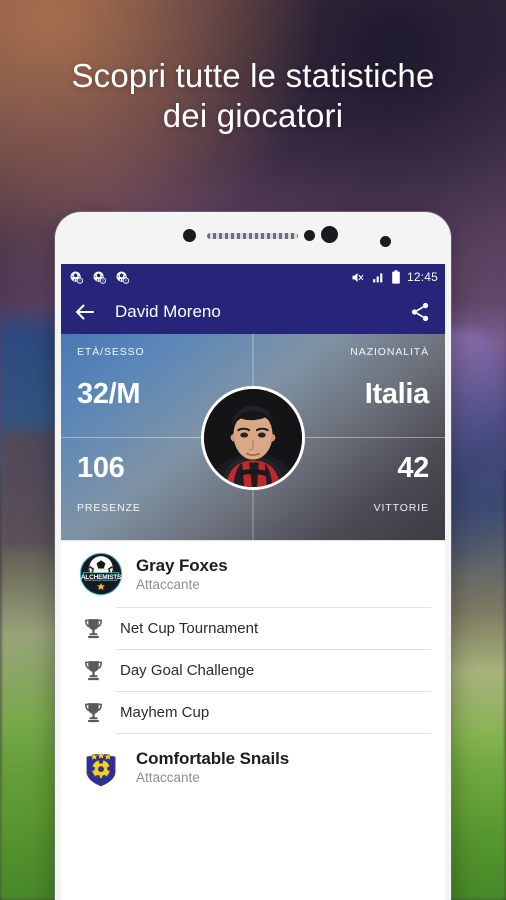 This screenshot has height=900, width=506. Describe the element at coordinates (111, 352) in the screenshot. I see `age-sex-label: ETÀ/SESSO` at that location.